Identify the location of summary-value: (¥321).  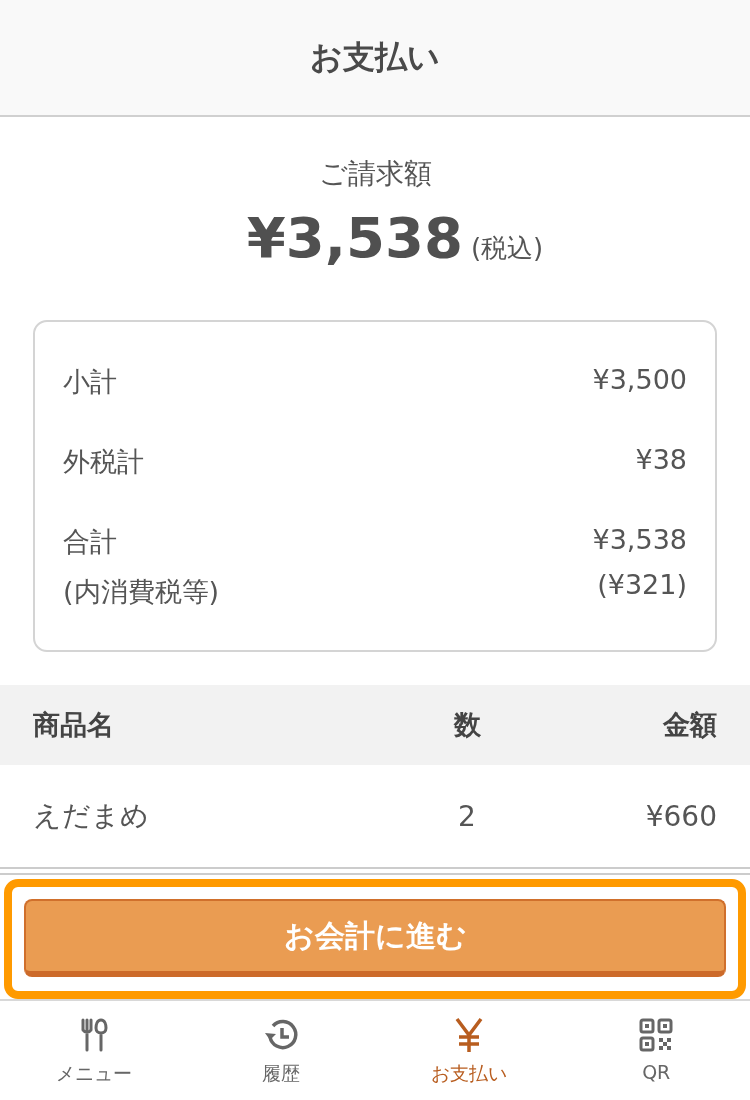
(642, 584).